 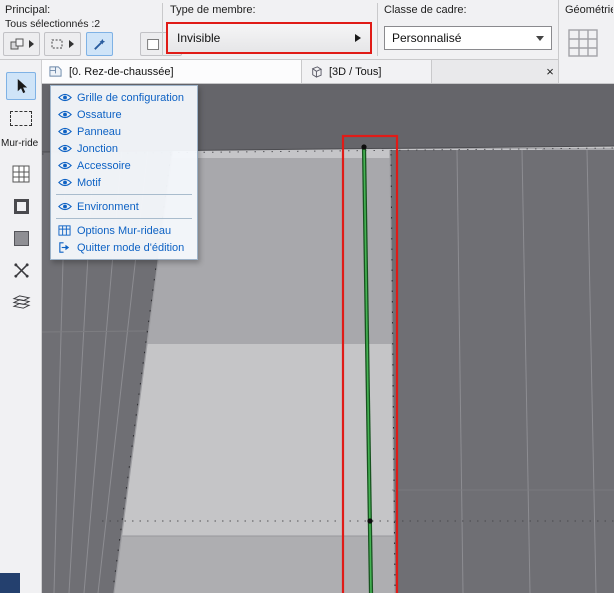 What do you see at coordinates (20, 143) in the screenshot?
I see `palette-title: Mur-ride` at bounding box center [20, 143].